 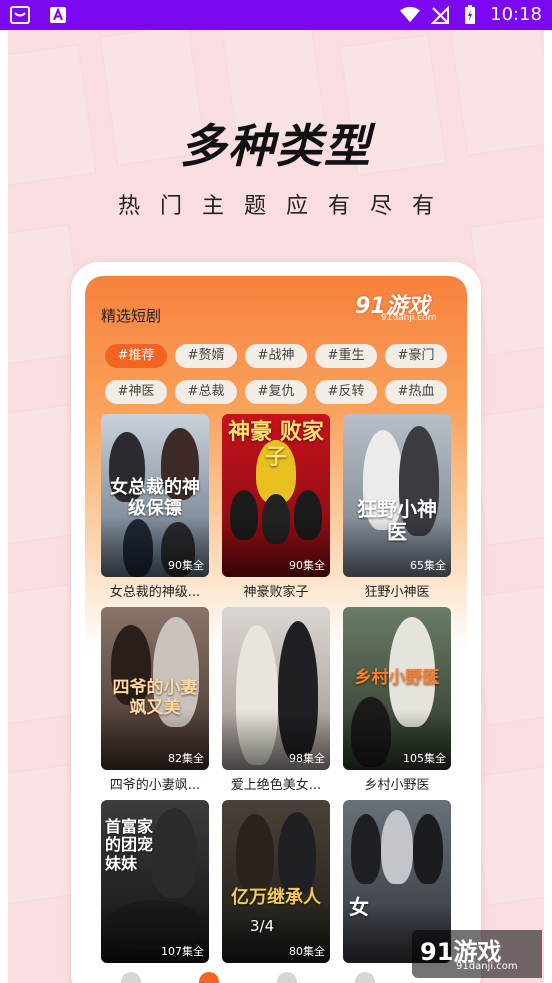 What do you see at coordinates (397, 495) in the screenshot?
I see `drama-poster: 狂野小神医 65集全` at bounding box center [397, 495].